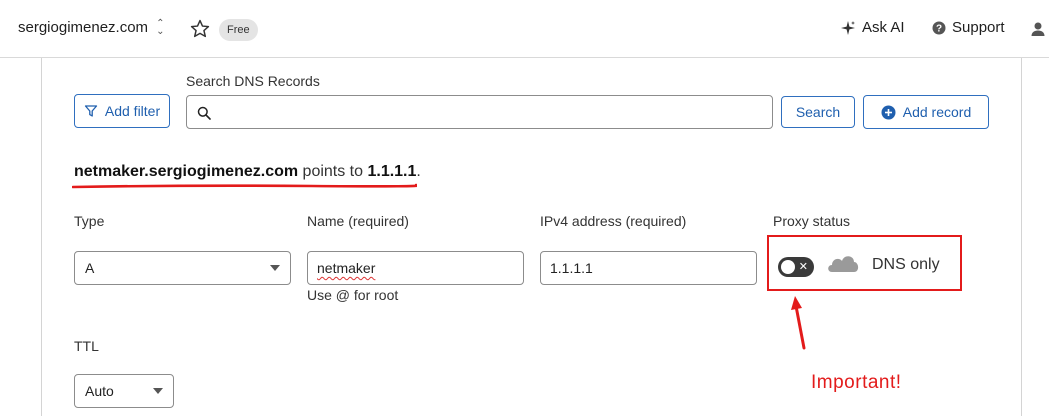 Image resolution: width=1049 pixels, height=416 pixels. I want to click on search-button: Search, so click(818, 112).